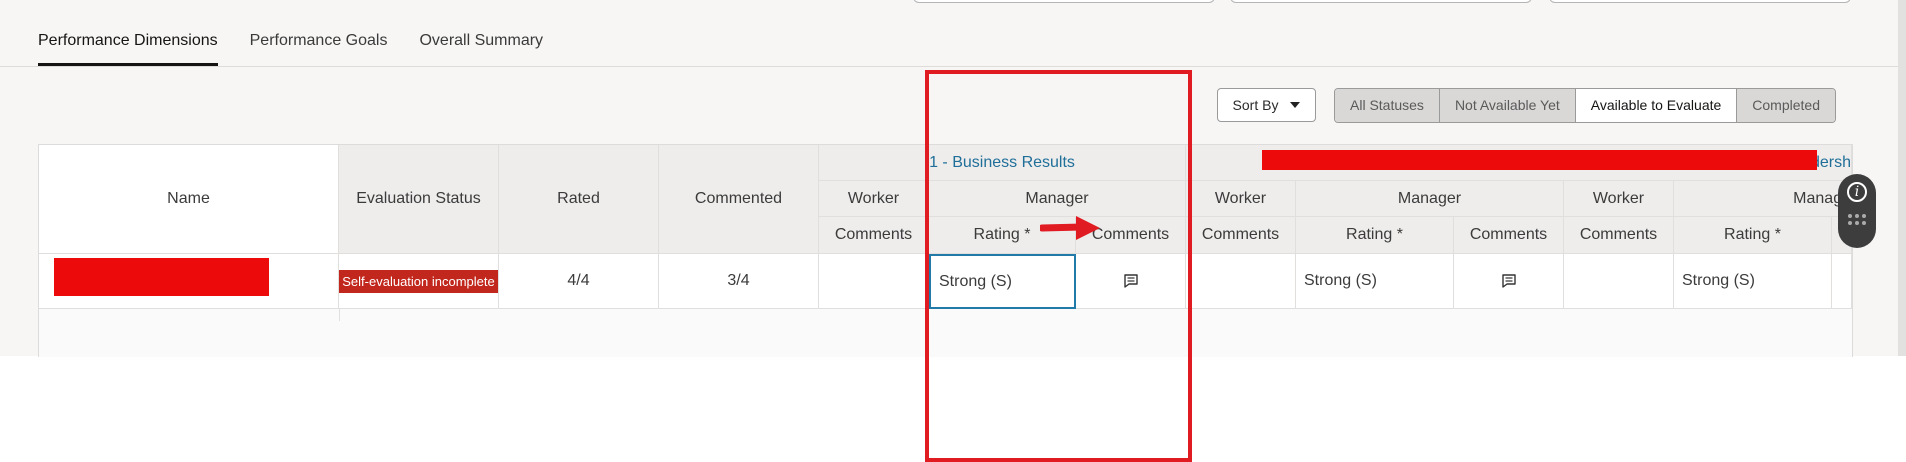 Image resolution: width=1906 pixels, height=462 pixels. Describe the element at coordinates (319, 46) in the screenshot. I see `tab-performance-goals: Performance Goals` at that location.